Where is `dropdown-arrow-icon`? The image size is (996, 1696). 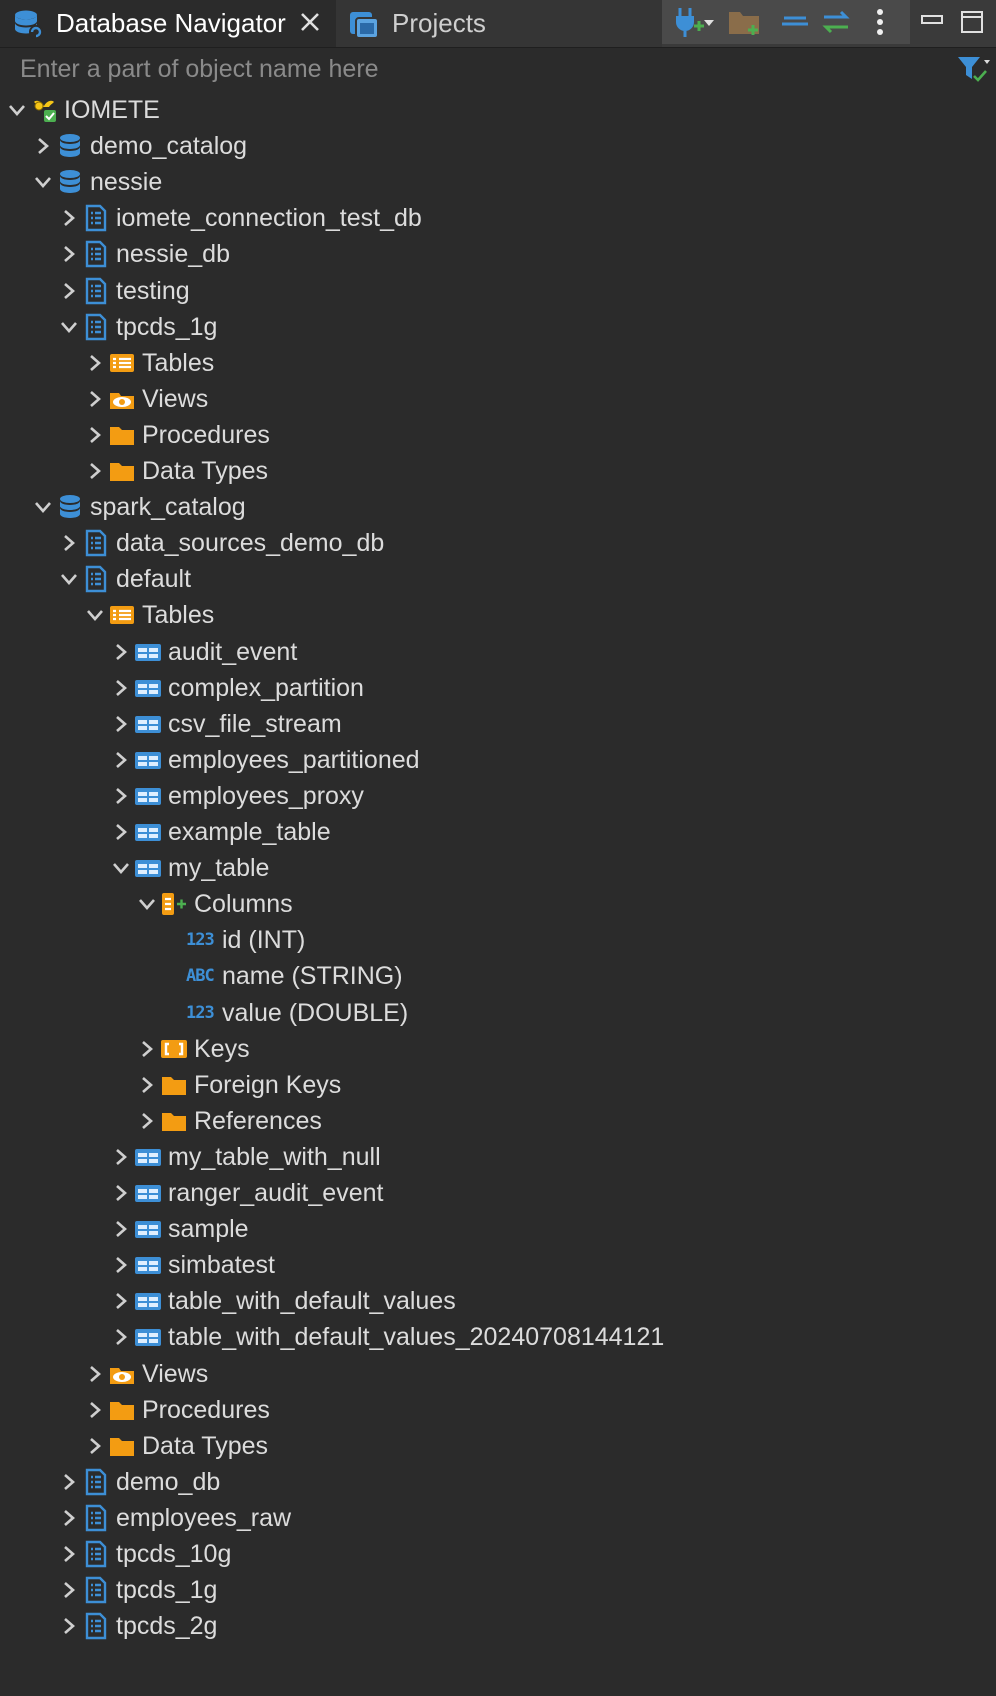 dropdown-arrow-icon is located at coordinates (709, 22).